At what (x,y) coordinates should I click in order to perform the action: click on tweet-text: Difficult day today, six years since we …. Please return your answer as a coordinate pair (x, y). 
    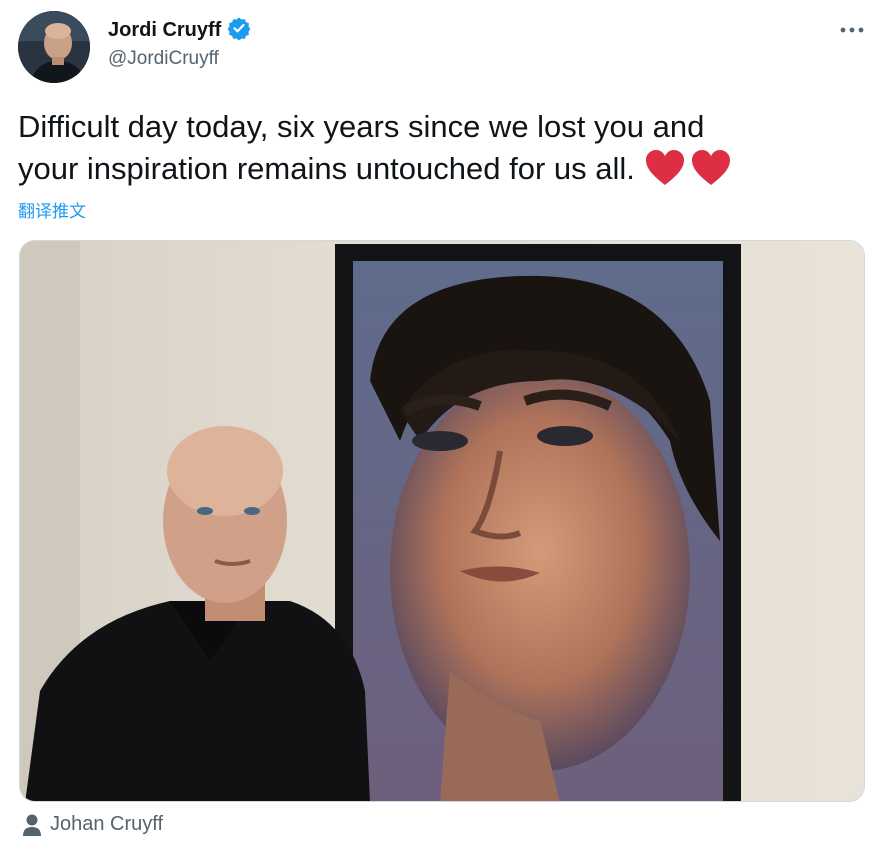
    Looking at the image, I should click on (433, 148).